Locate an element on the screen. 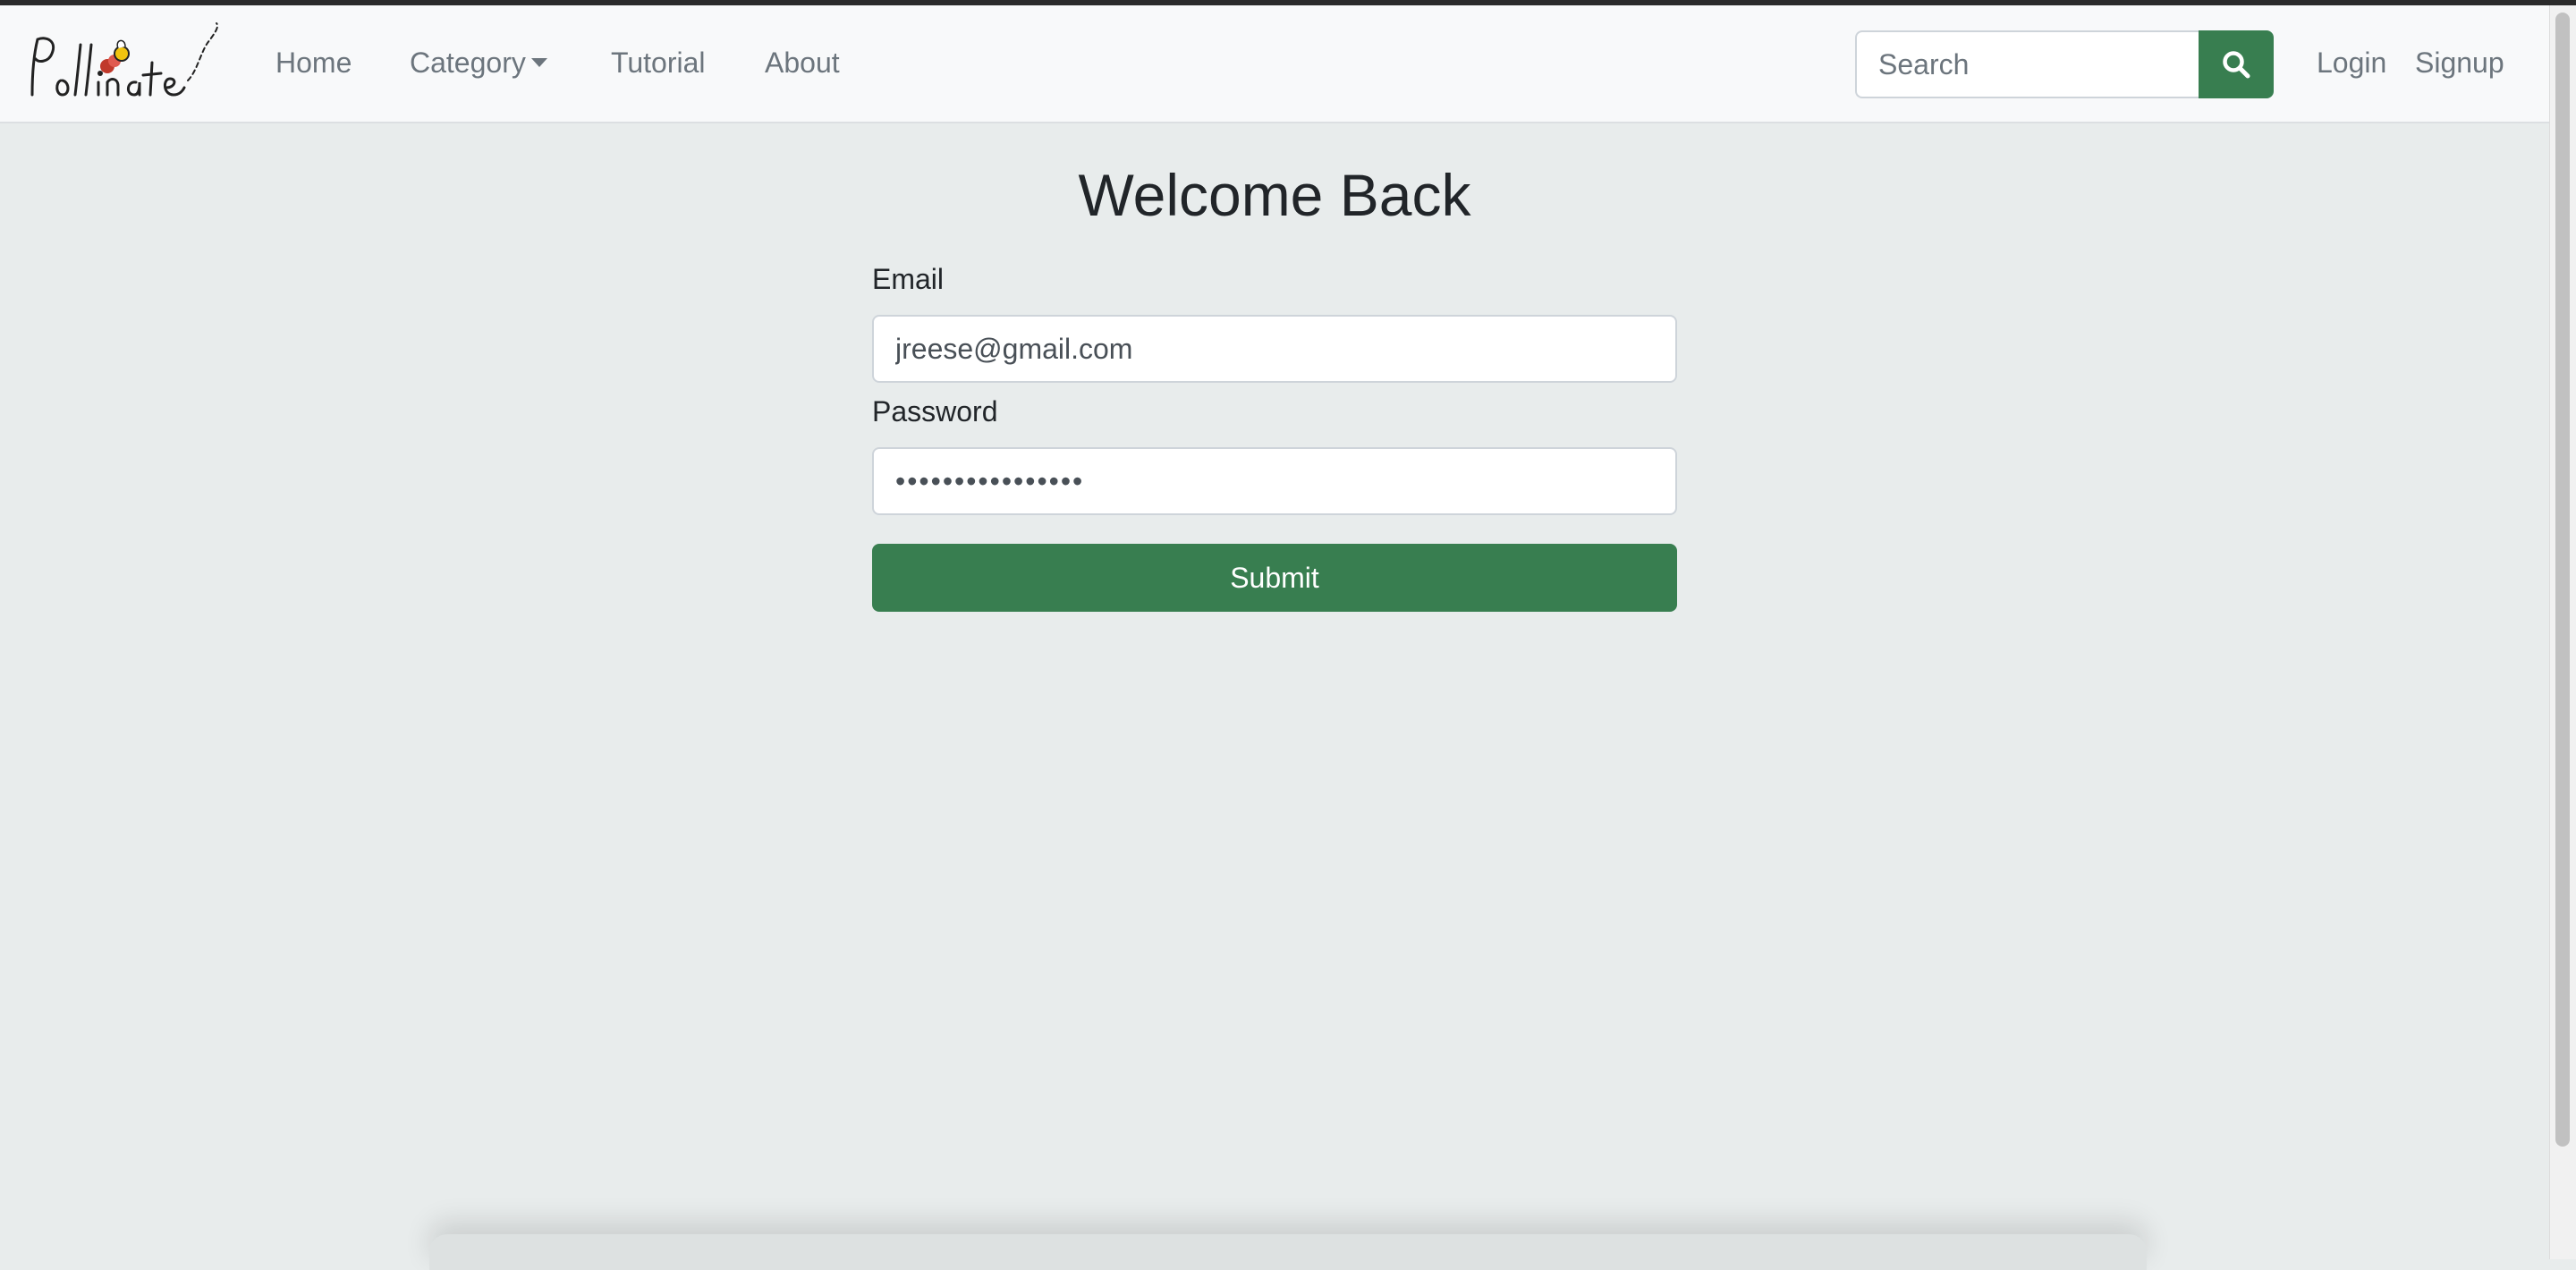  password-field is located at coordinates (1274, 481).